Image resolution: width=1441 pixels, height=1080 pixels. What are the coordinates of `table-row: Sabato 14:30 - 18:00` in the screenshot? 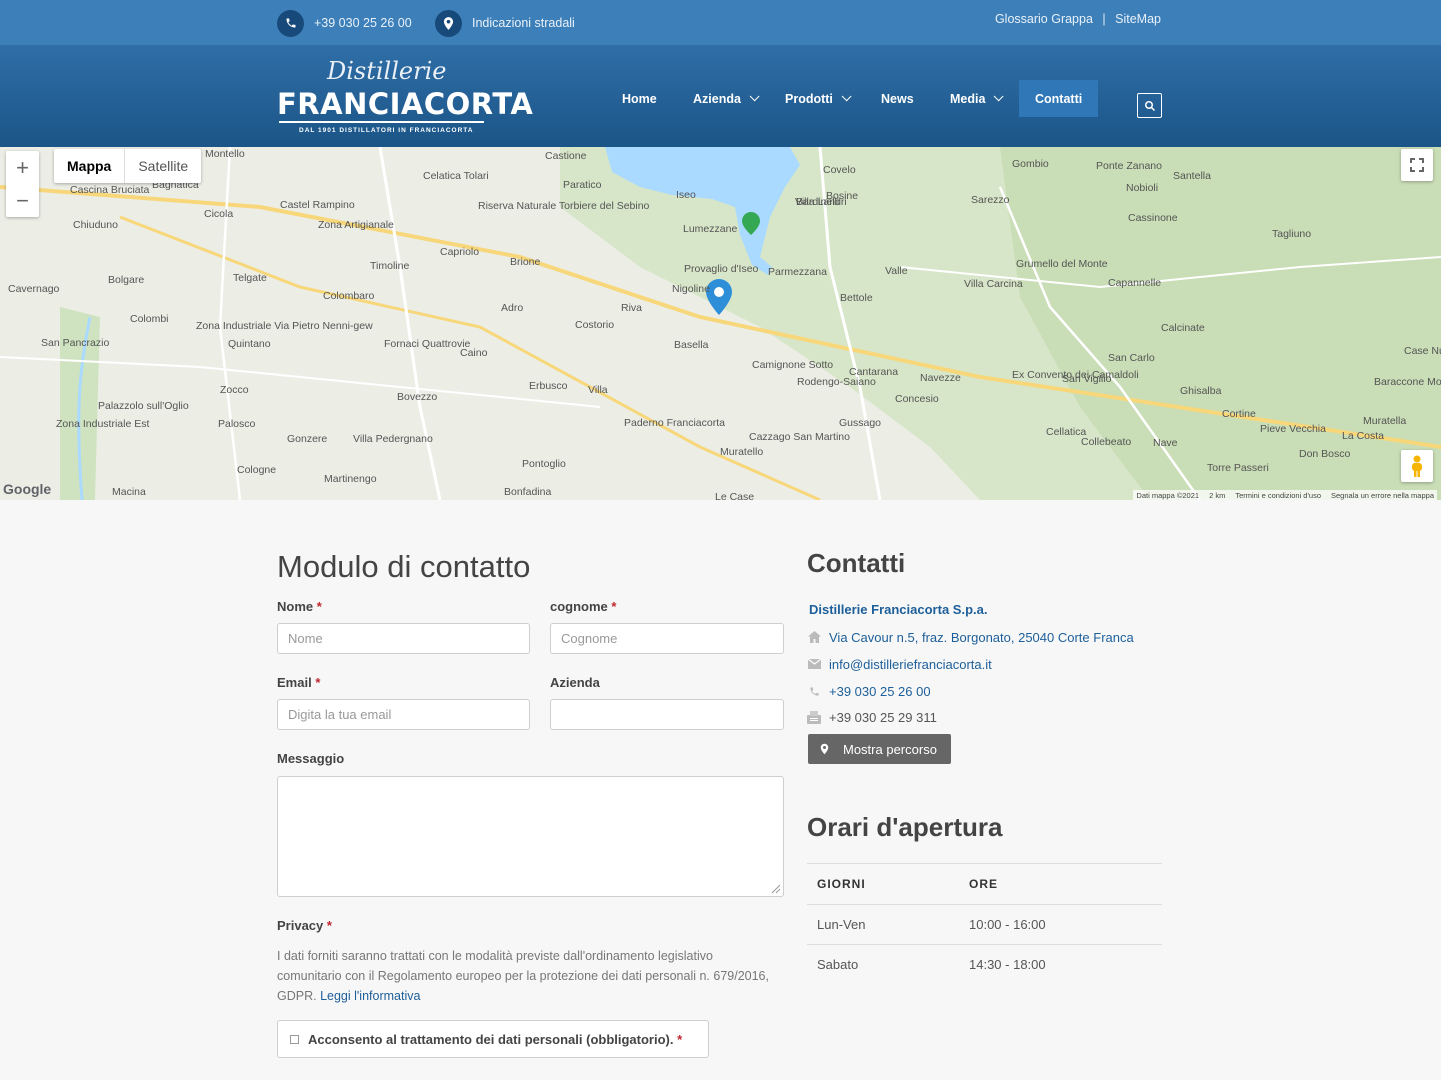 It's located at (984, 964).